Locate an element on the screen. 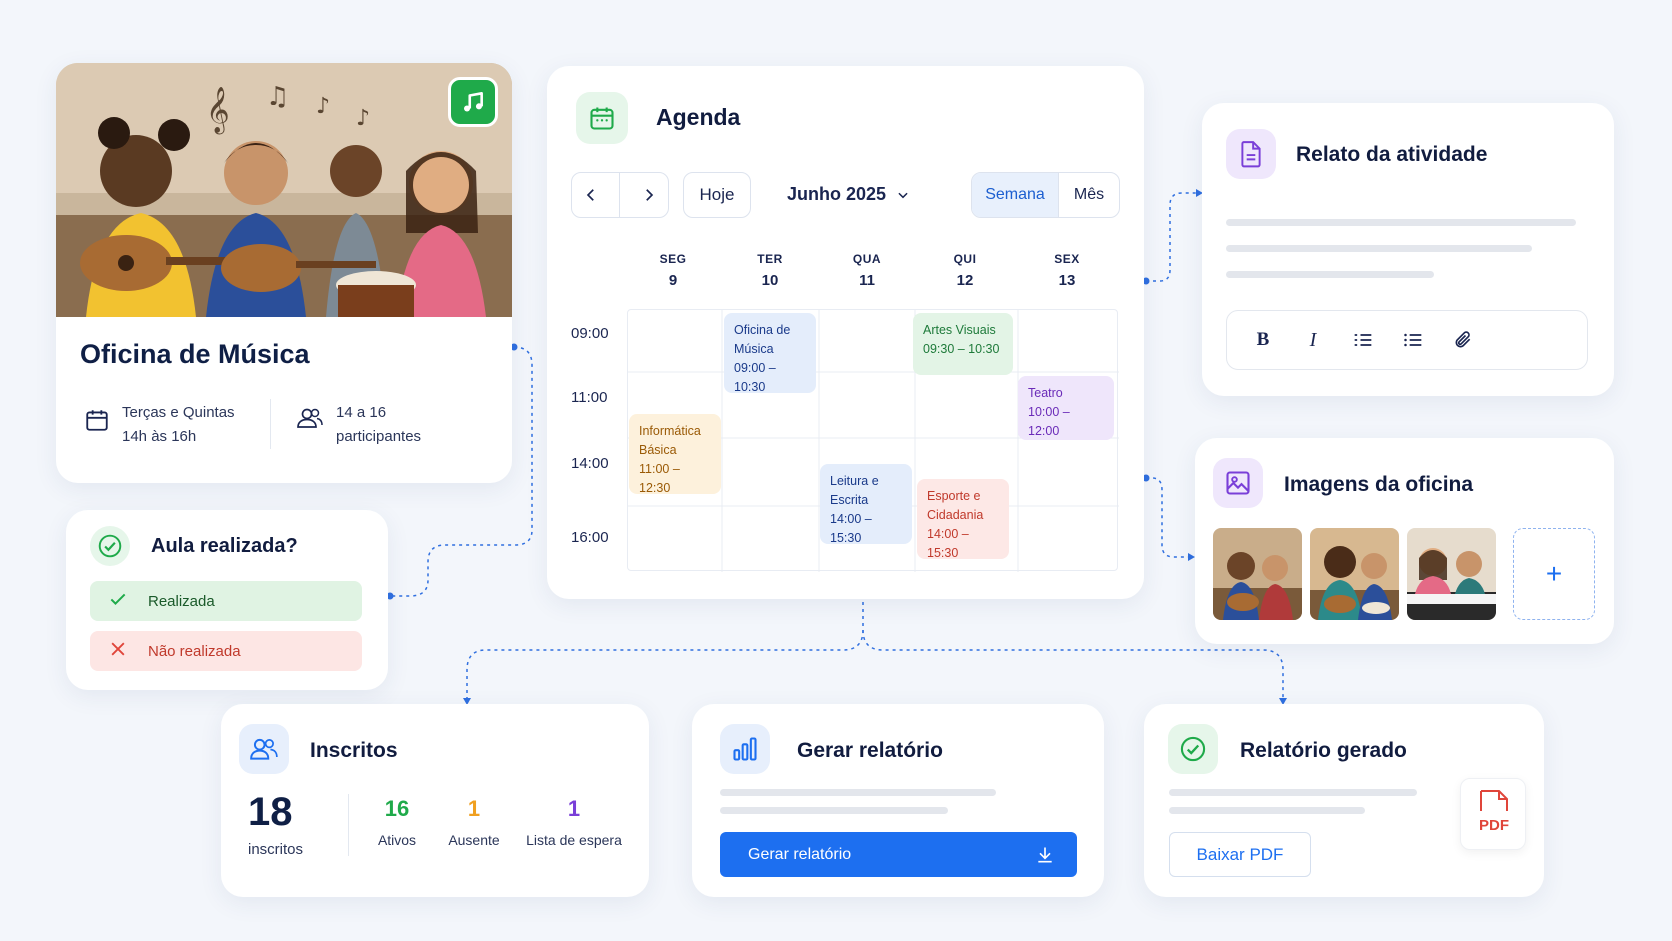 The image size is (1672, 941). link-button is located at coordinates (1463, 340).